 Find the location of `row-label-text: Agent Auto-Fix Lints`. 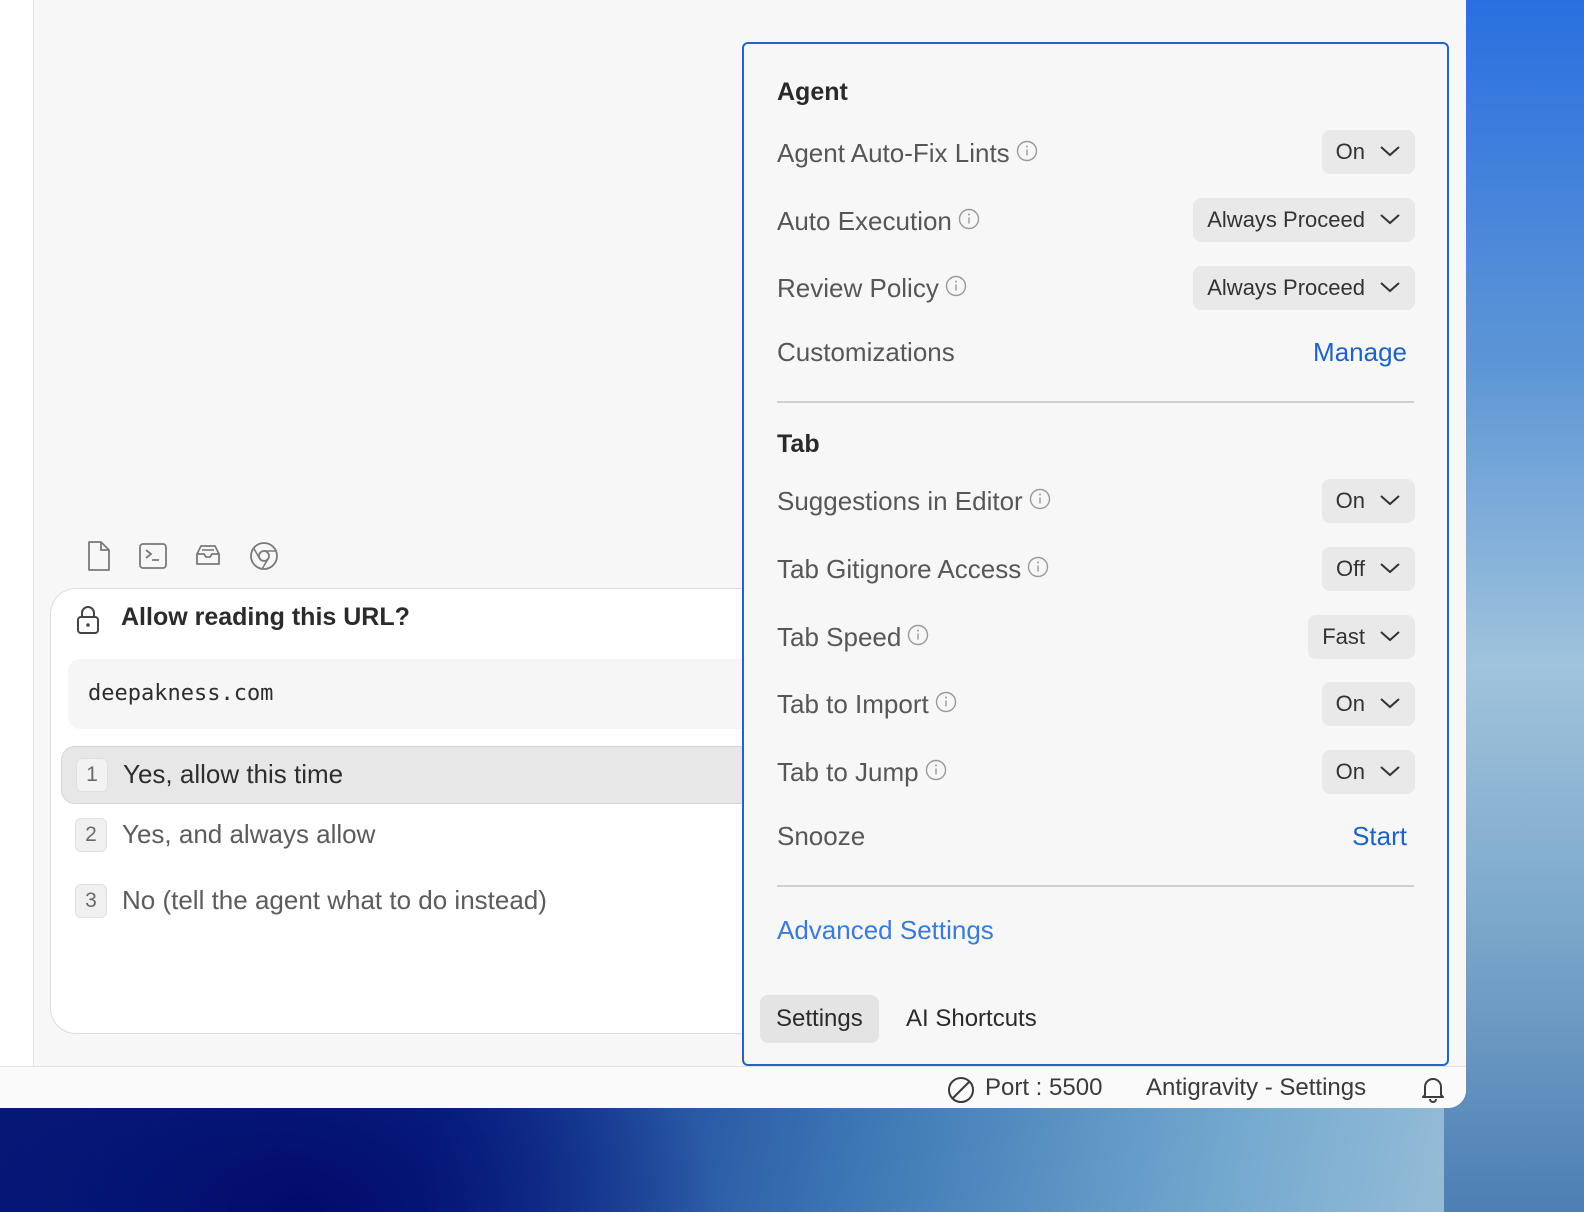

row-label-text: Agent Auto-Fix Lints is located at coordinates (893, 153).